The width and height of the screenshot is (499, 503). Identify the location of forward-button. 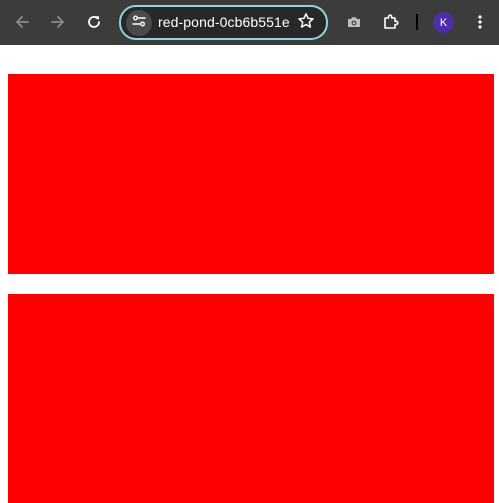
(58, 22).